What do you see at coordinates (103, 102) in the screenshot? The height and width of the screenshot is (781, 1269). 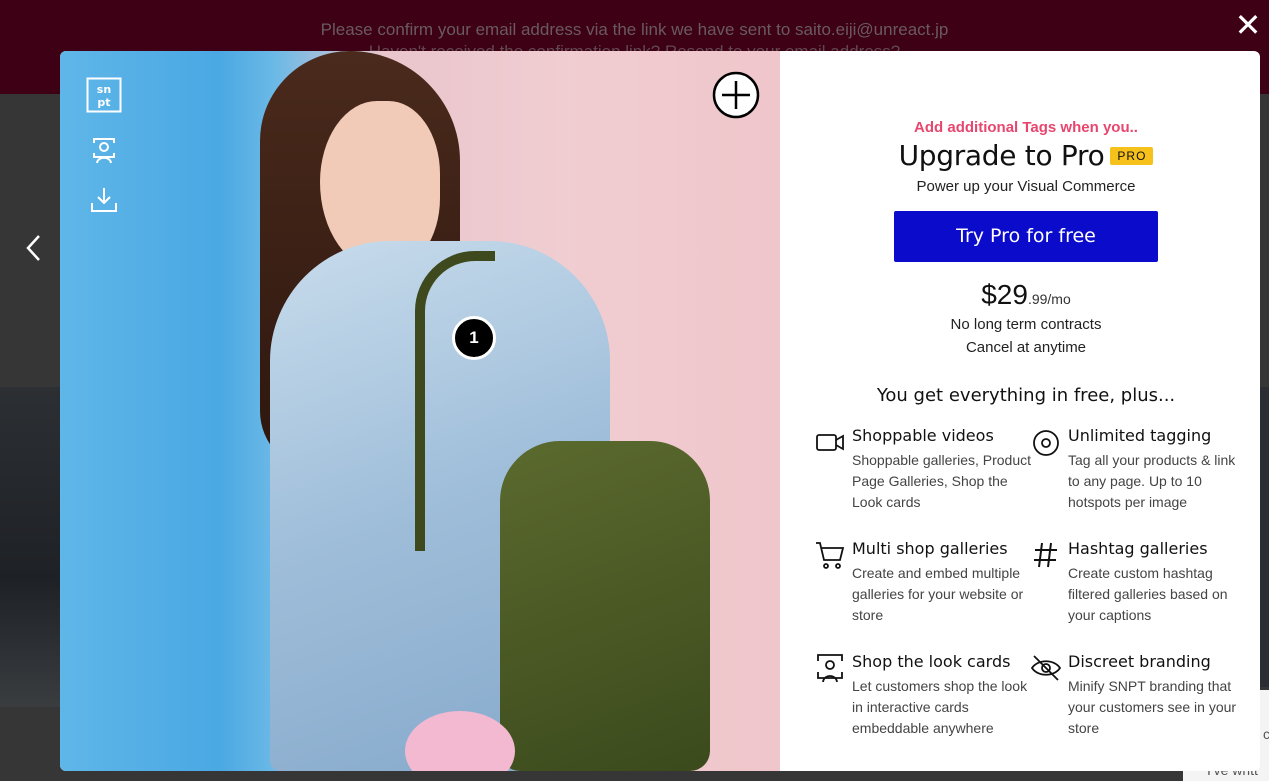 I see `svg-text: pt` at bounding box center [103, 102].